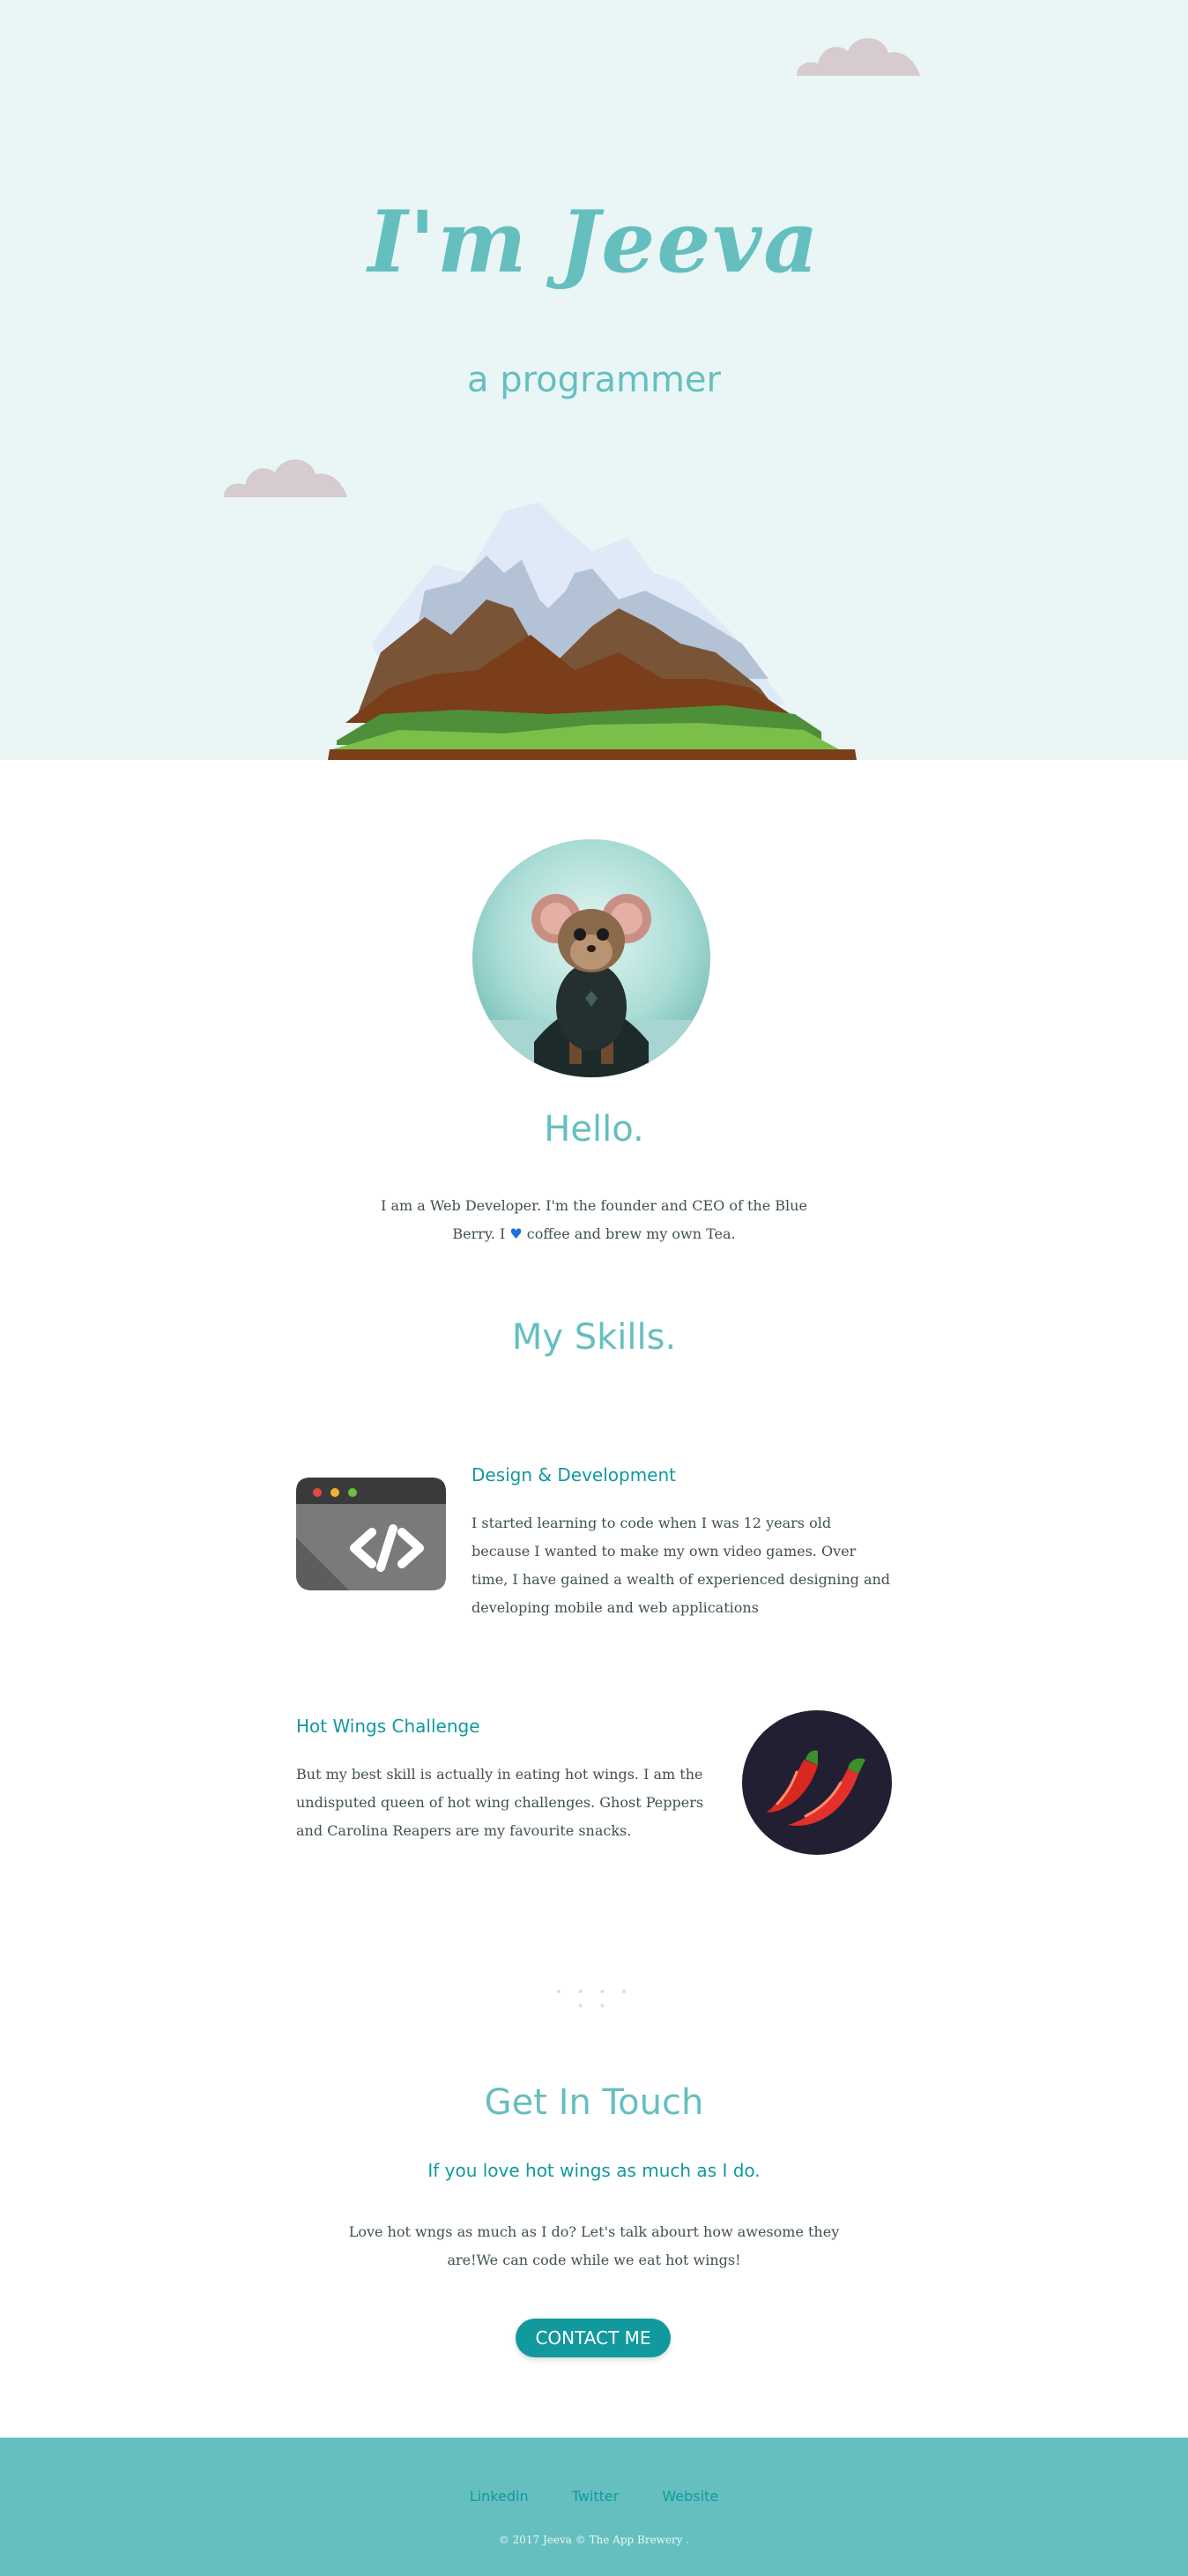 The width and height of the screenshot is (1188, 2576). I want to click on footer-links: Linkedin Twitter Website, so click(594, 2497).